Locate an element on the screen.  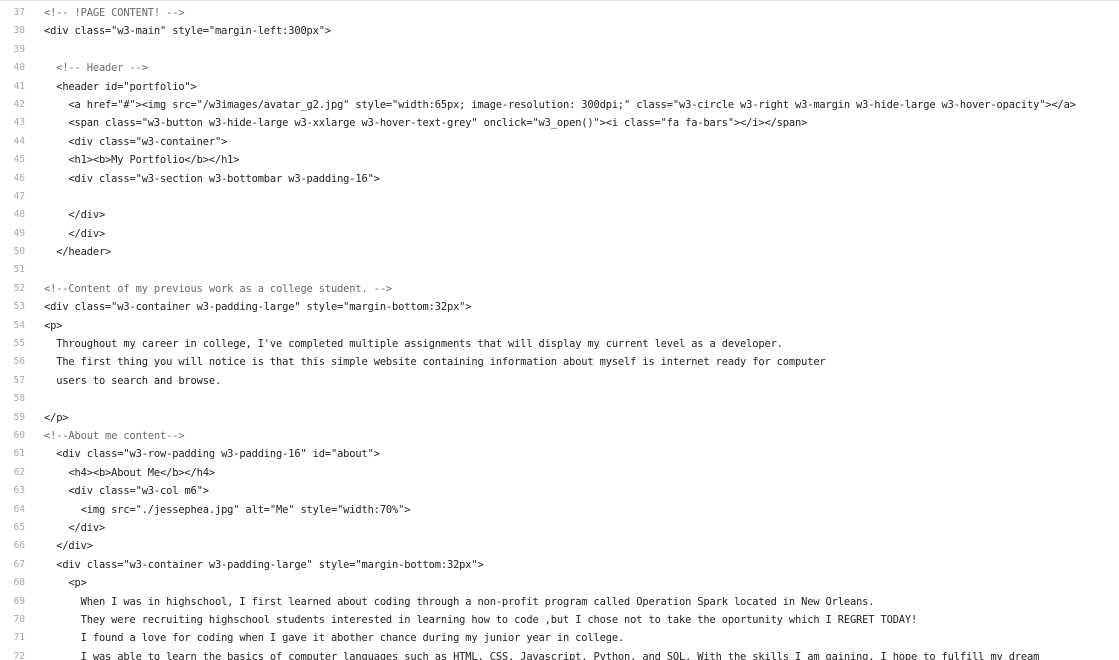
line-number: 43 is located at coordinates (19, 123).